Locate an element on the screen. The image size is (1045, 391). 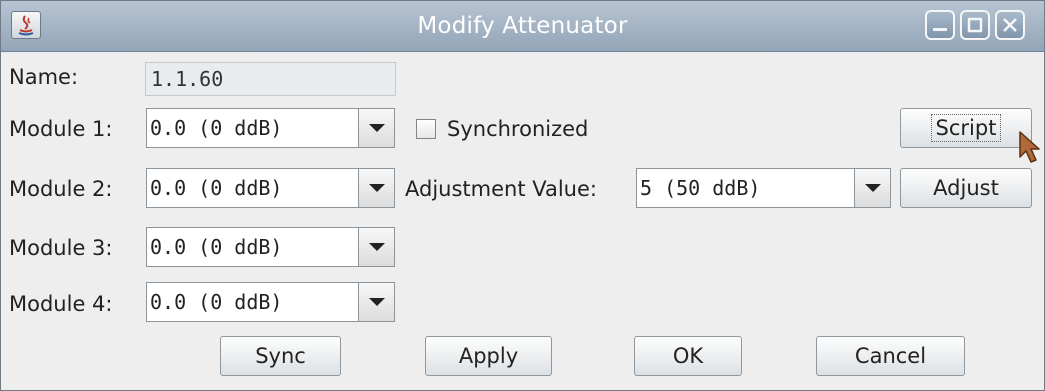
module-1-select: 0.0 (0 ddB) is located at coordinates (270, 128).